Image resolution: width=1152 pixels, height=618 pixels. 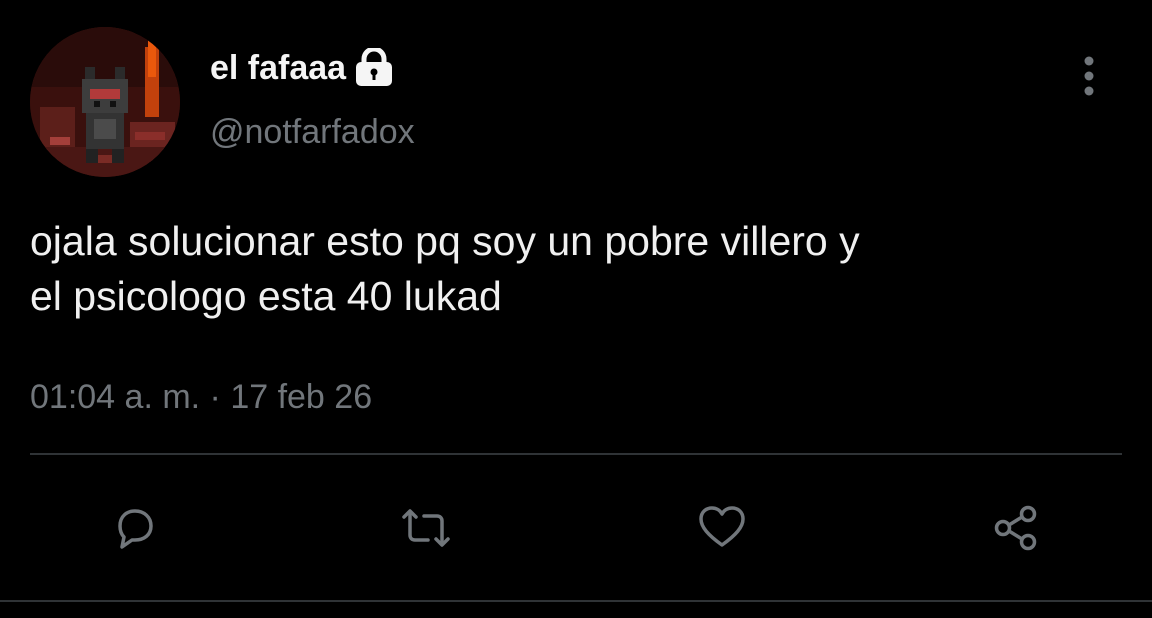 What do you see at coordinates (1089, 76) in the screenshot?
I see `more-vertical-icon` at bounding box center [1089, 76].